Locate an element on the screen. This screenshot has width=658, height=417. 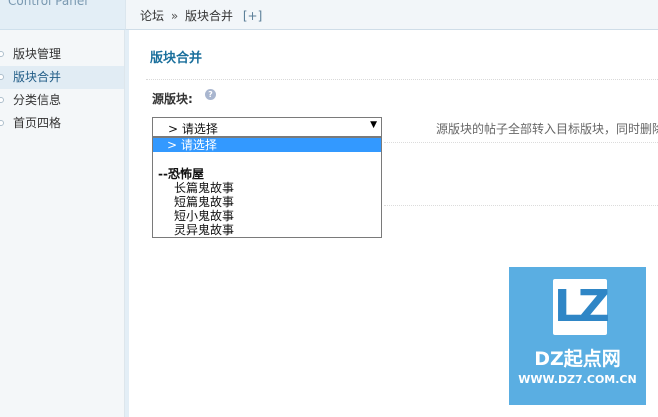
sidebar-nav: 版块管理 版块合并 分类信息 首页四格 is located at coordinates (62, 89).